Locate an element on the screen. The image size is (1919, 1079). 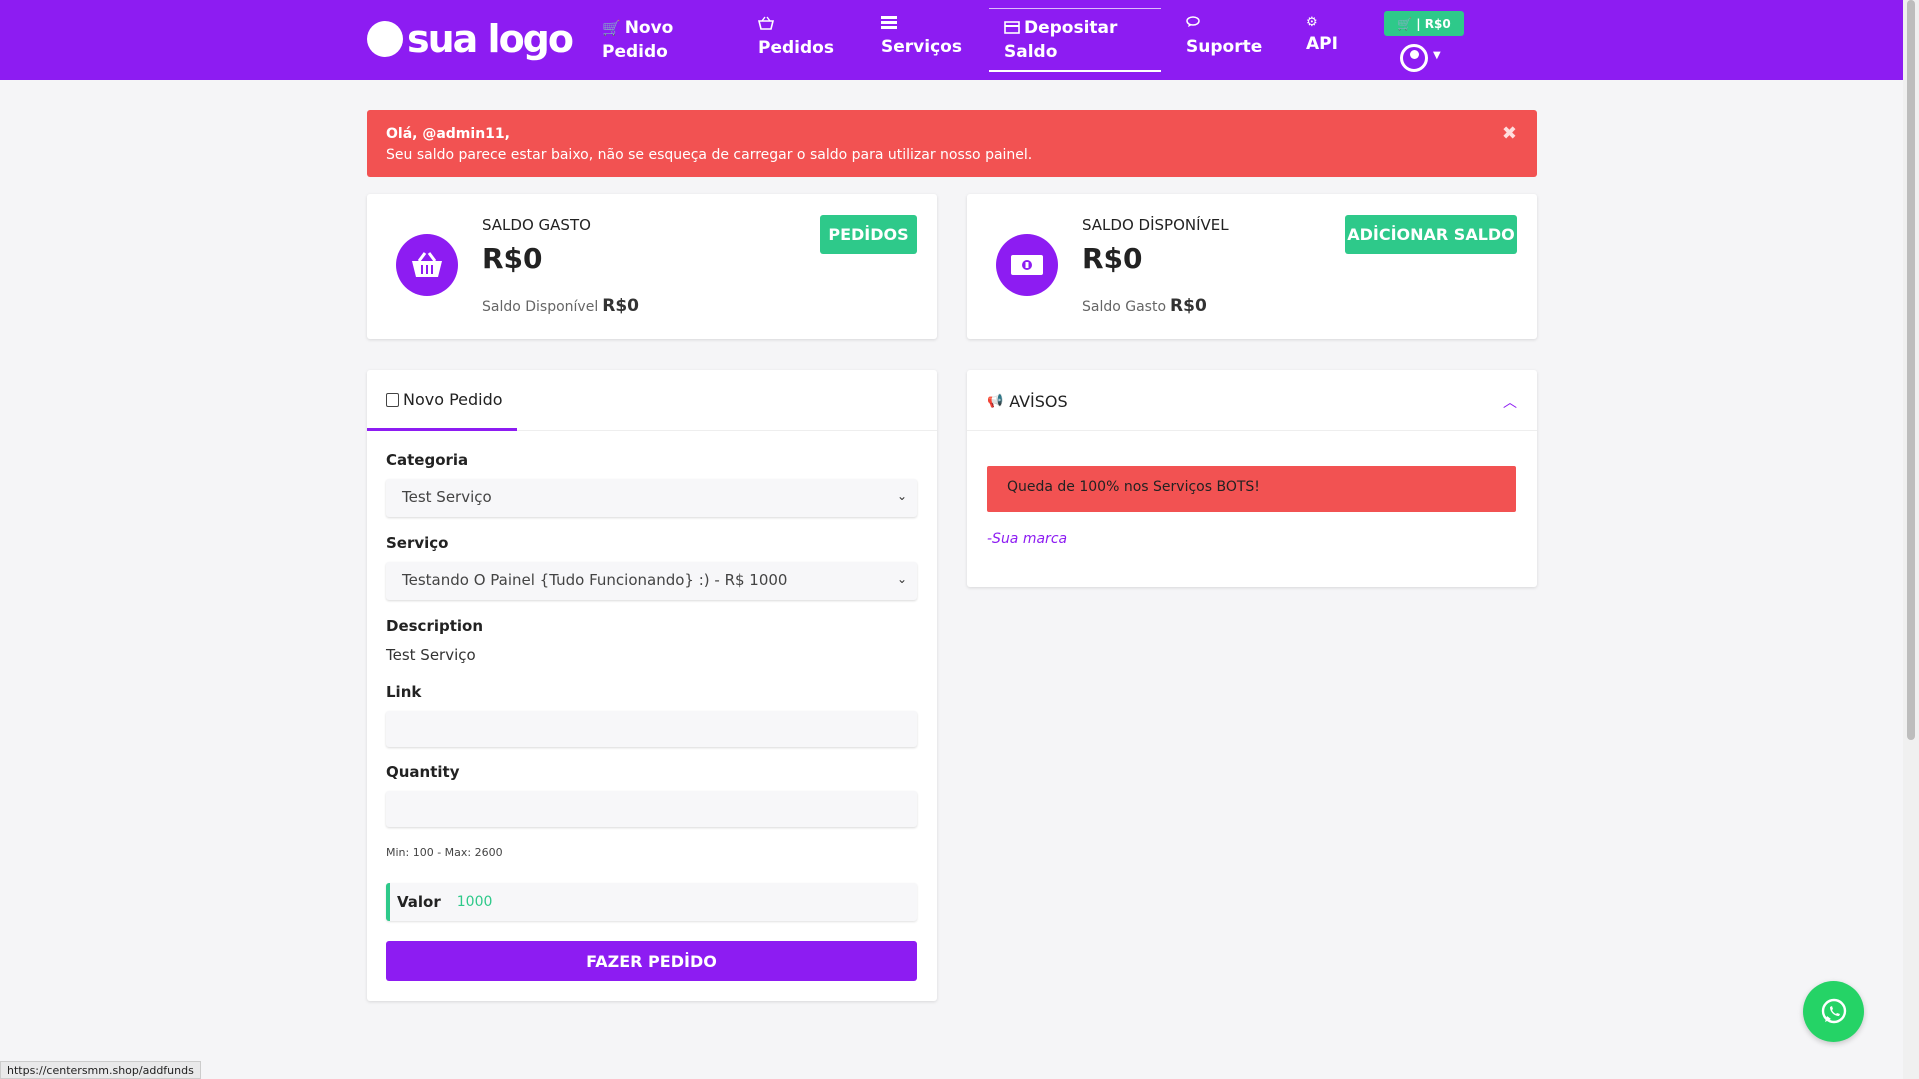
announcement-notice: Queda de 100% nos Serviços BOTS! is located at coordinates (1251, 489).